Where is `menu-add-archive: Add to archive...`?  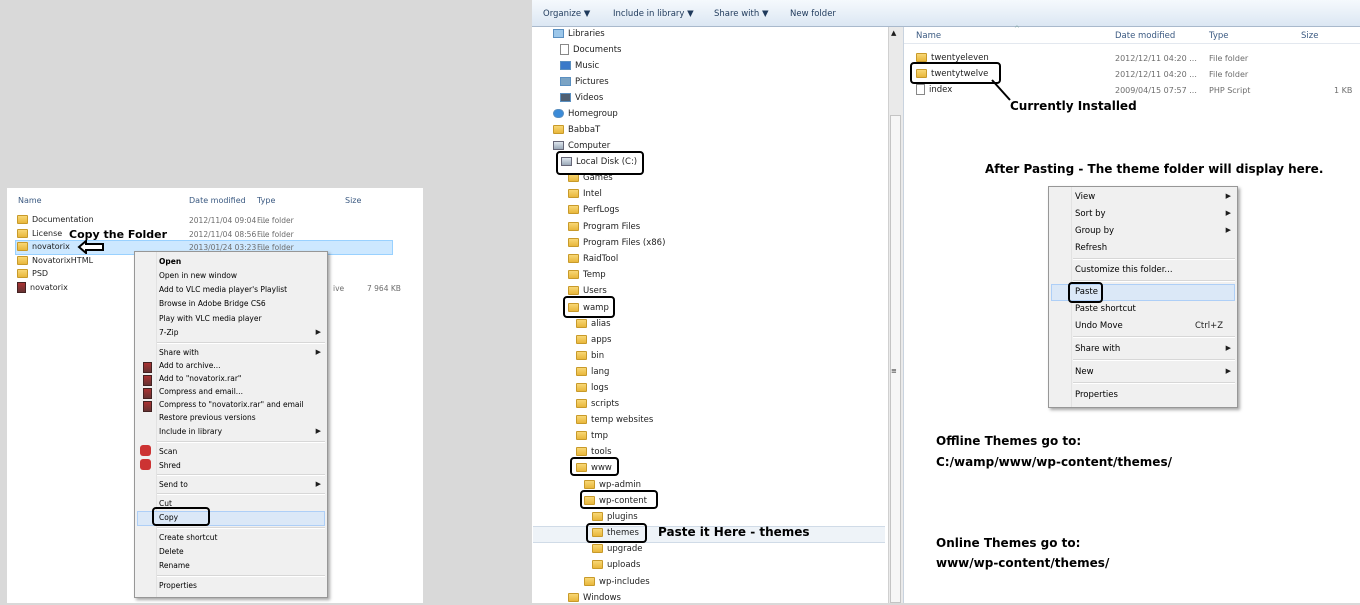
menu-add-archive: Add to archive... is located at coordinates (190, 365).